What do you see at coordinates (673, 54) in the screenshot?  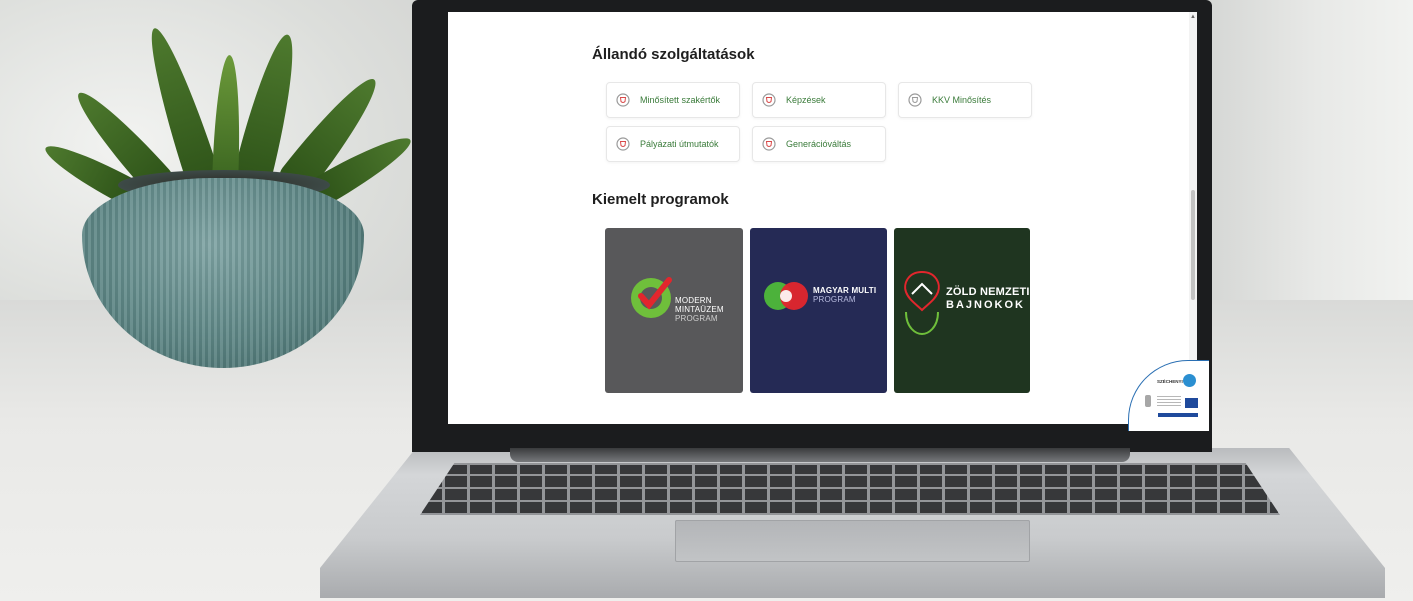 I see `services-heading: Állandó szolgáltatások` at bounding box center [673, 54].